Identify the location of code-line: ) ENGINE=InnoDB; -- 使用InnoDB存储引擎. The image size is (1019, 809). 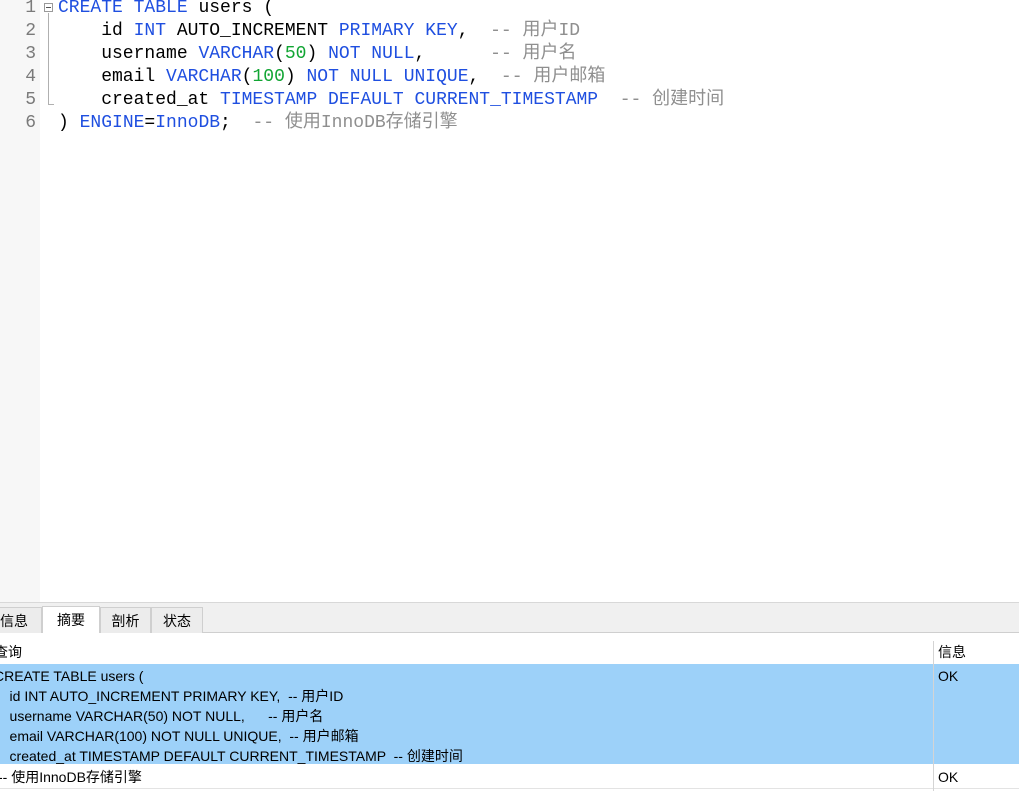
(258, 123).